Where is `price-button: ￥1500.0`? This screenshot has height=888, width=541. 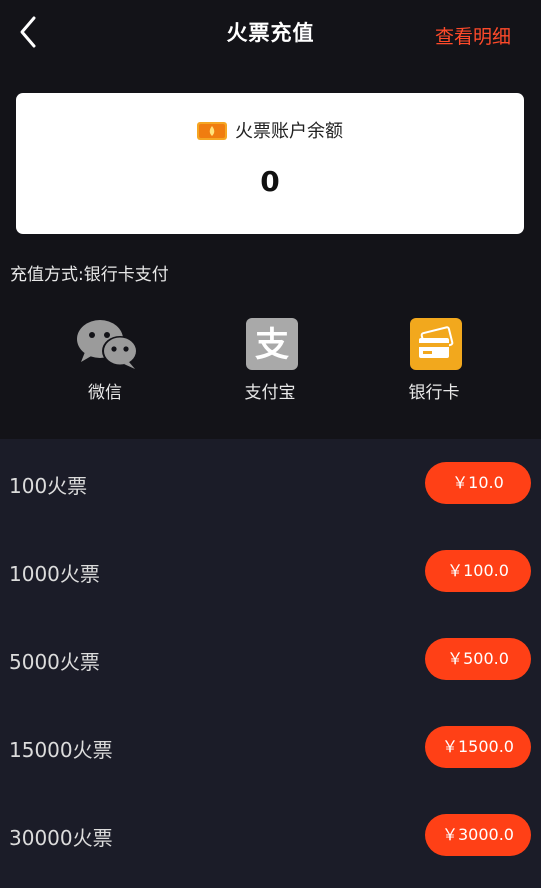
price-button: ￥1500.0 is located at coordinates (478, 747).